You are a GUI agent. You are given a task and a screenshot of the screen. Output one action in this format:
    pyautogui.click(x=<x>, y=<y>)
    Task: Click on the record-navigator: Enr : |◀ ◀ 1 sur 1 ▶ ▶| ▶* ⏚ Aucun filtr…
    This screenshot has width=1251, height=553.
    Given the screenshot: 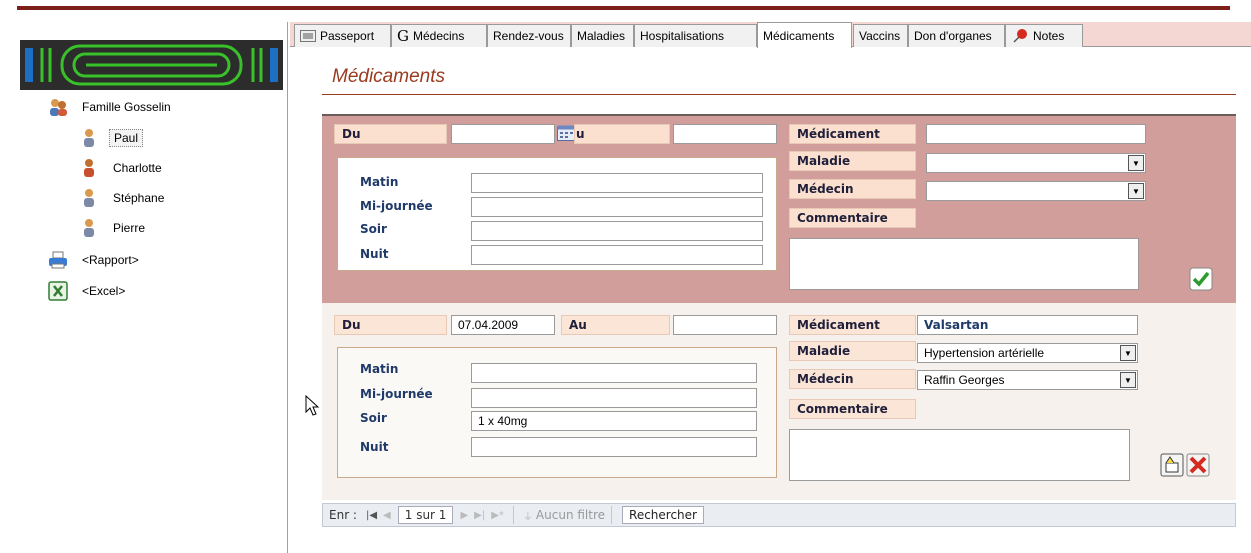 What is the action you would take?
    pyautogui.click(x=779, y=515)
    